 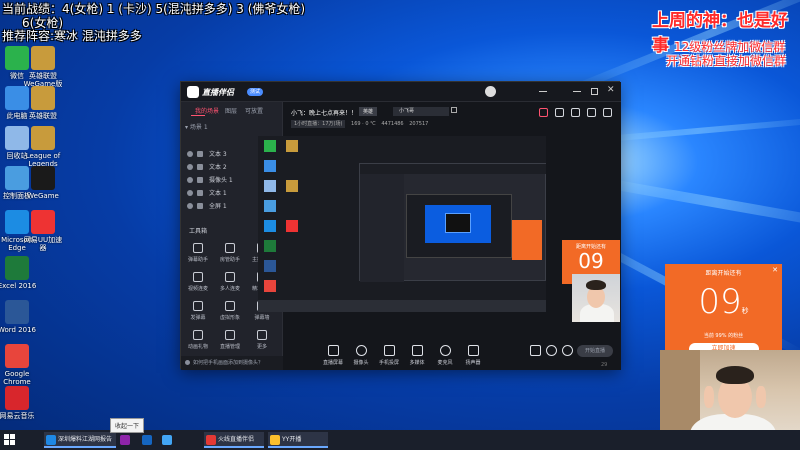 What do you see at coordinates (127, 425) in the screenshot?
I see `taskbar-popup: 收起一下` at bounding box center [127, 425].